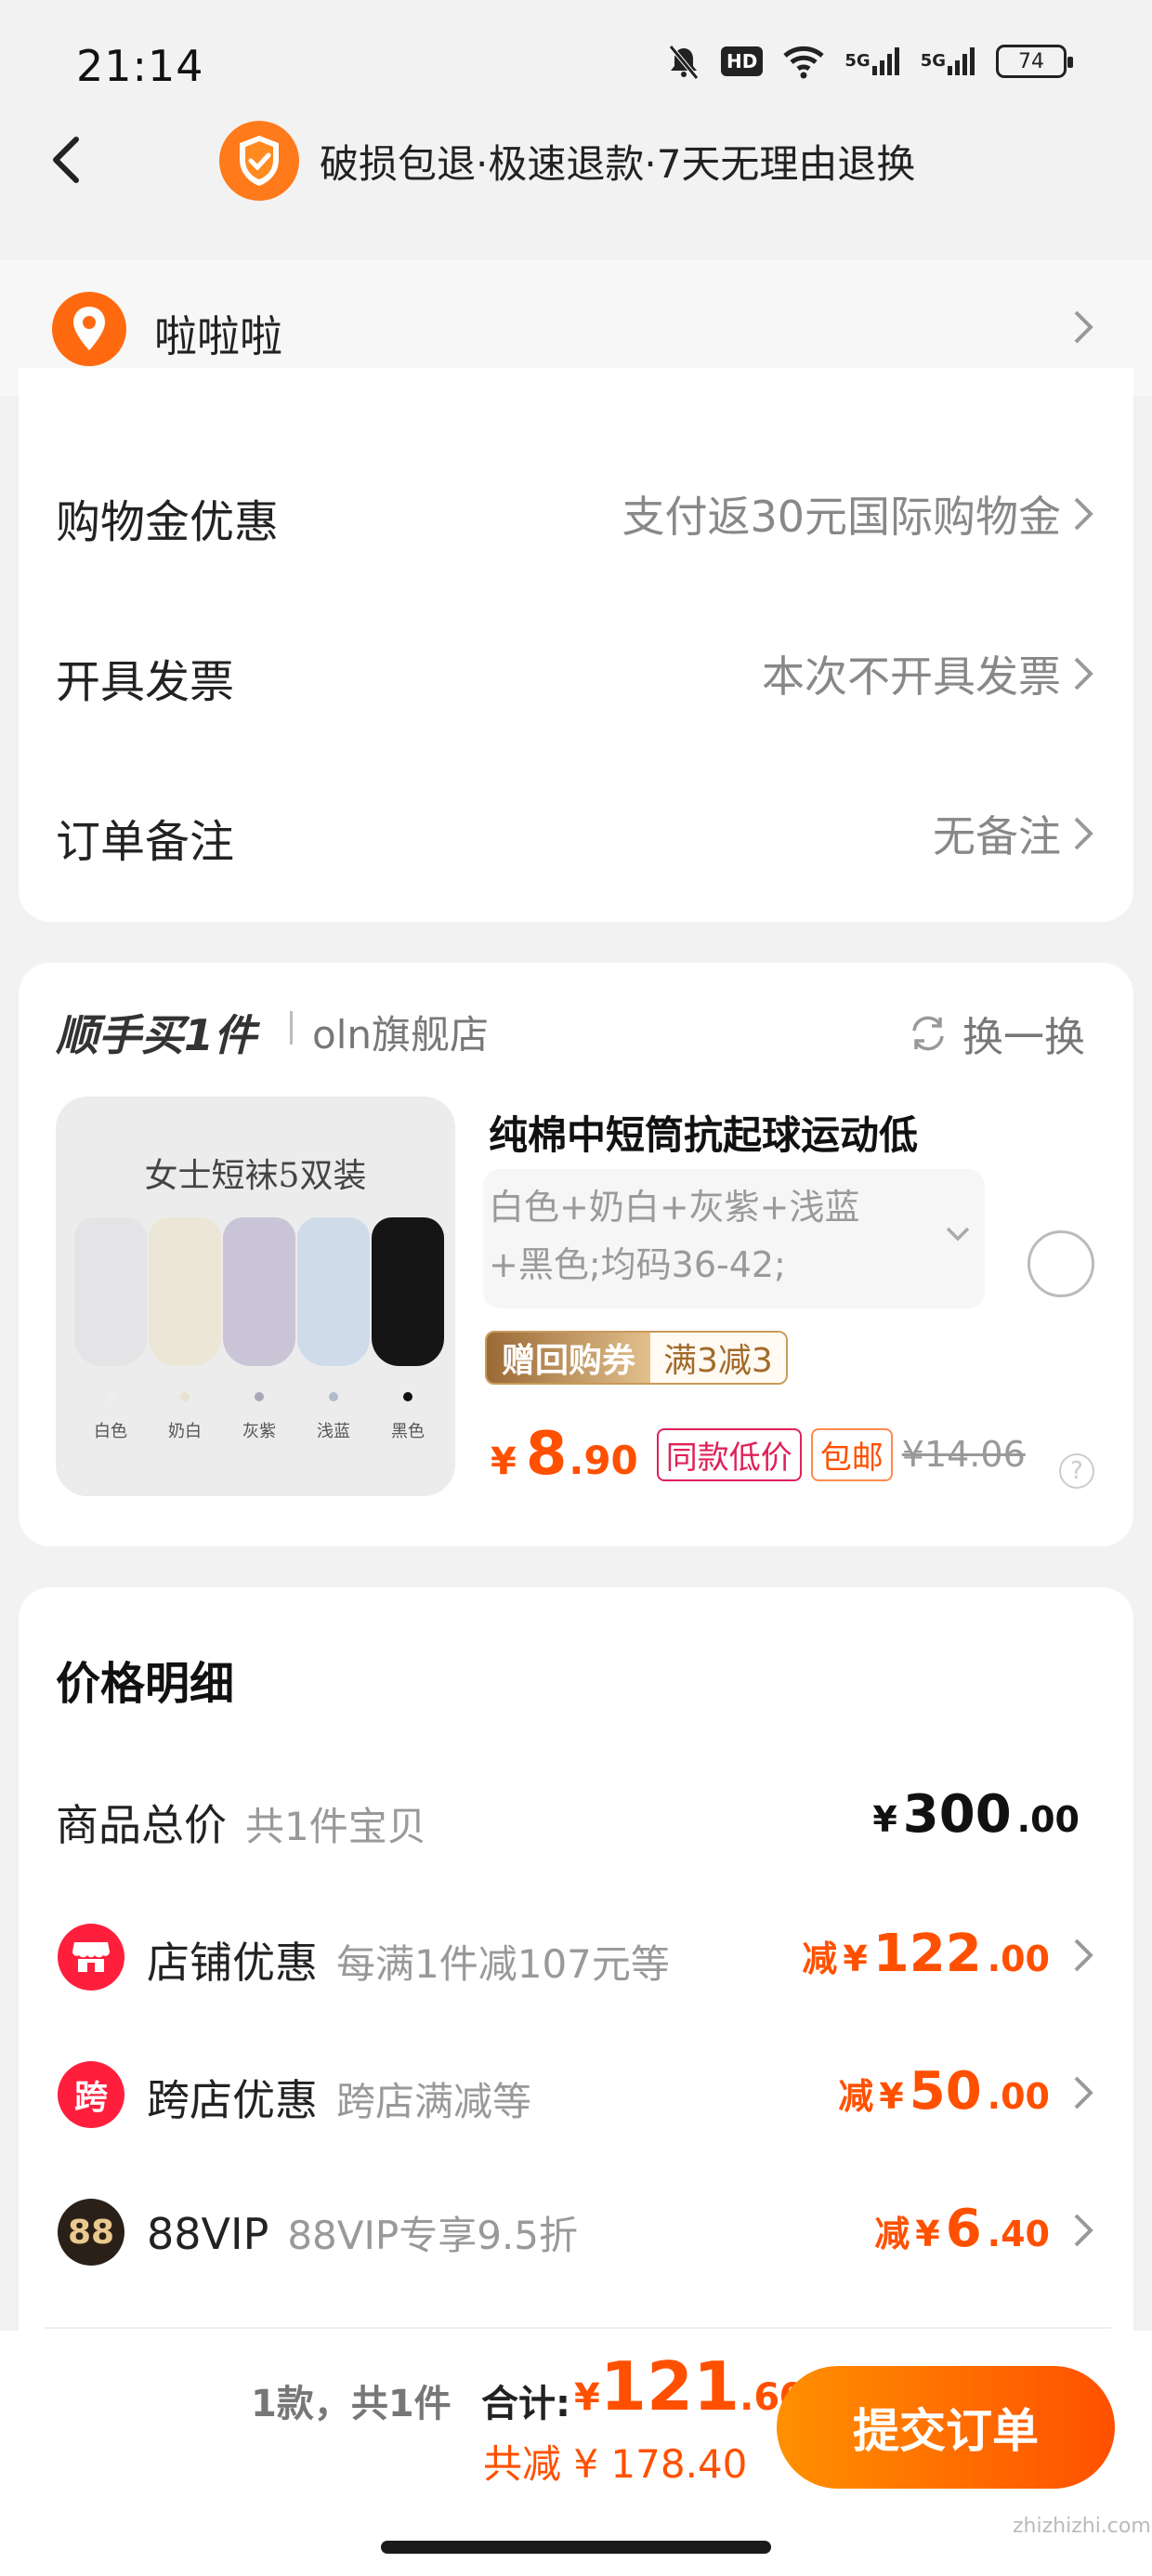 This screenshot has height=2576, width=1152. What do you see at coordinates (851, 1454) in the screenshot?
I see `free-shipping-tag: 包邮` at bounding box center [851, 1454].